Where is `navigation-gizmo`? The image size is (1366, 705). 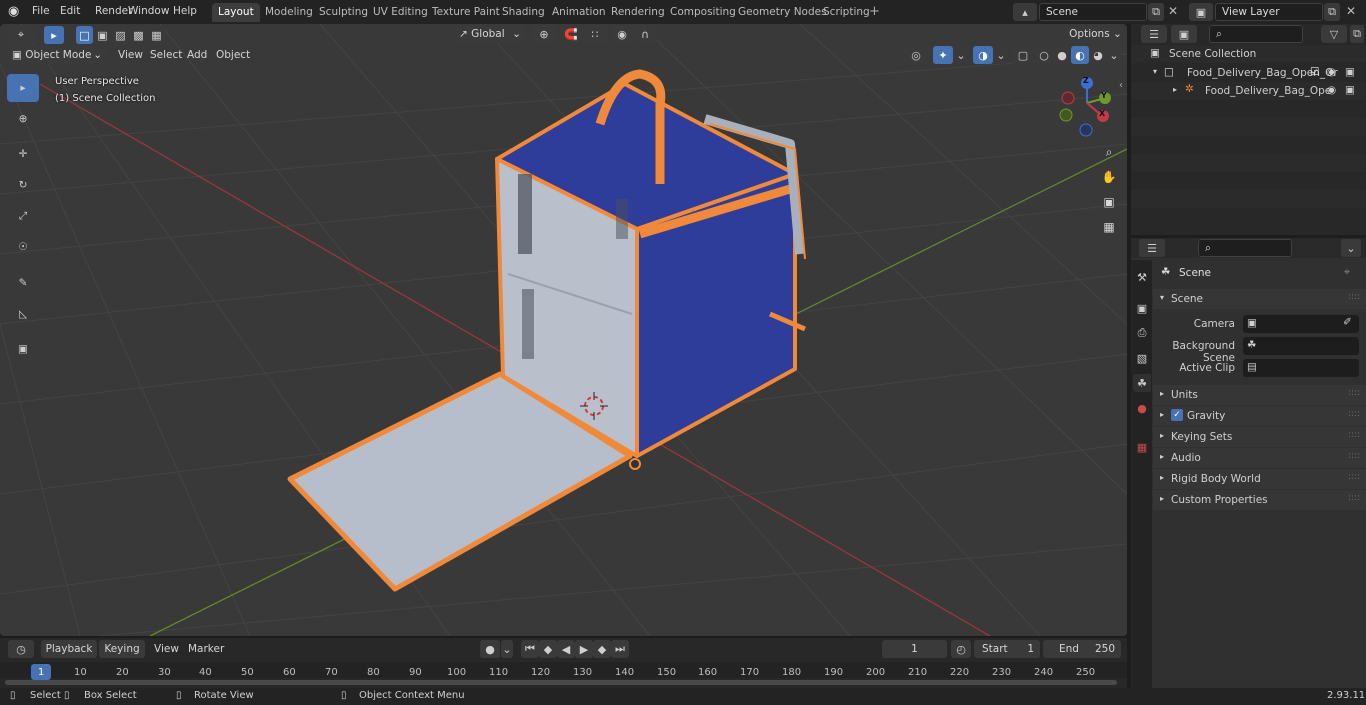
navigation-gizmo is located at coordinates (1085, 107).